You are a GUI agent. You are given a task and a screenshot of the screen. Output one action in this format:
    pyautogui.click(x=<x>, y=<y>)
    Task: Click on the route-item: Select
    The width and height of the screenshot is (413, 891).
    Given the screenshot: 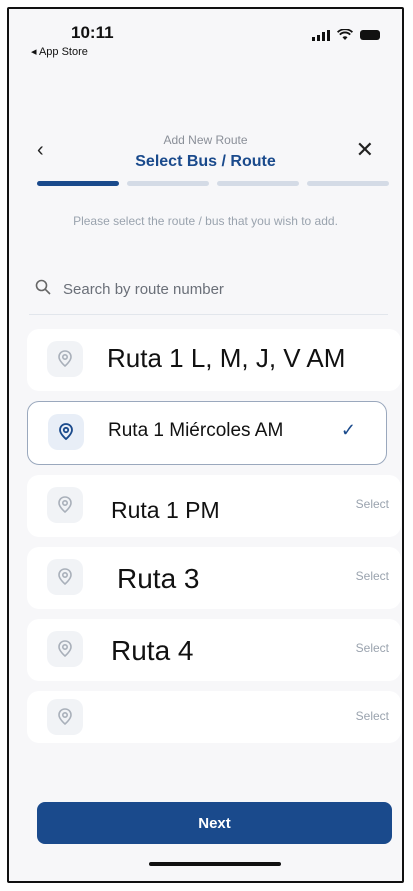 What is the action you would take?
    pyautogui.click(x=214, y=717)
    